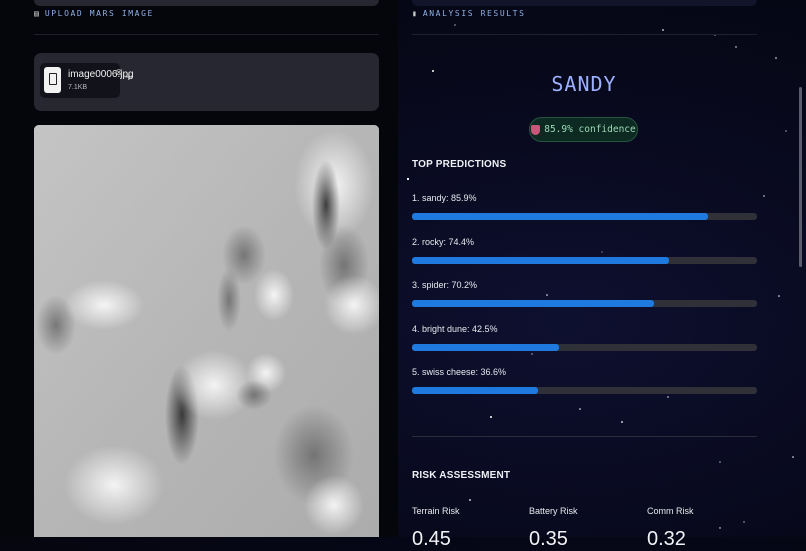 The image size is (806, 551). I want to click on risk-metric-battery: Battery Risk 0.35, so click(584, 528).